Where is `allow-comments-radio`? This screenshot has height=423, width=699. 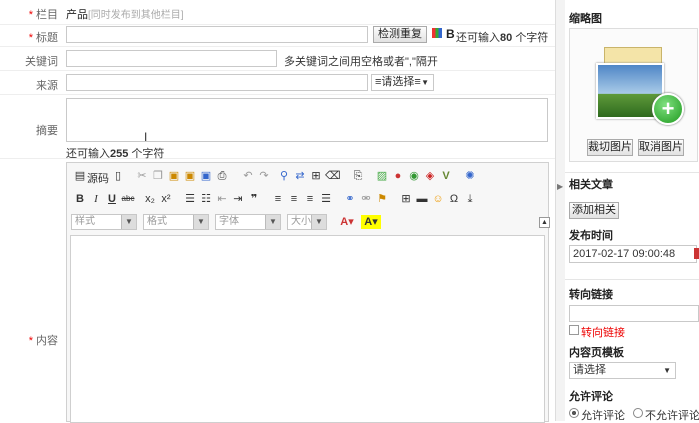 allow-comments-radio is located at coordinates (574, 413).